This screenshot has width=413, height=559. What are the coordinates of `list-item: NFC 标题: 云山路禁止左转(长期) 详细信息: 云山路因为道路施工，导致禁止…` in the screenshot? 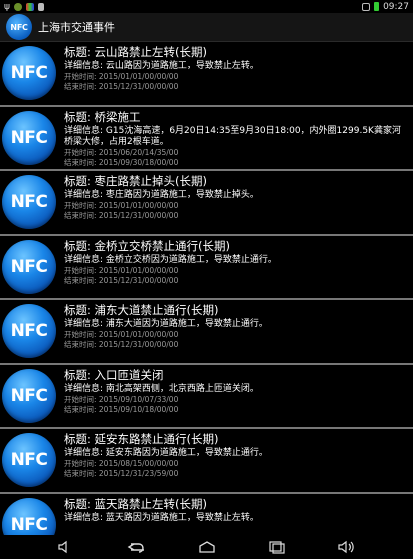 It's located at (206, 74).